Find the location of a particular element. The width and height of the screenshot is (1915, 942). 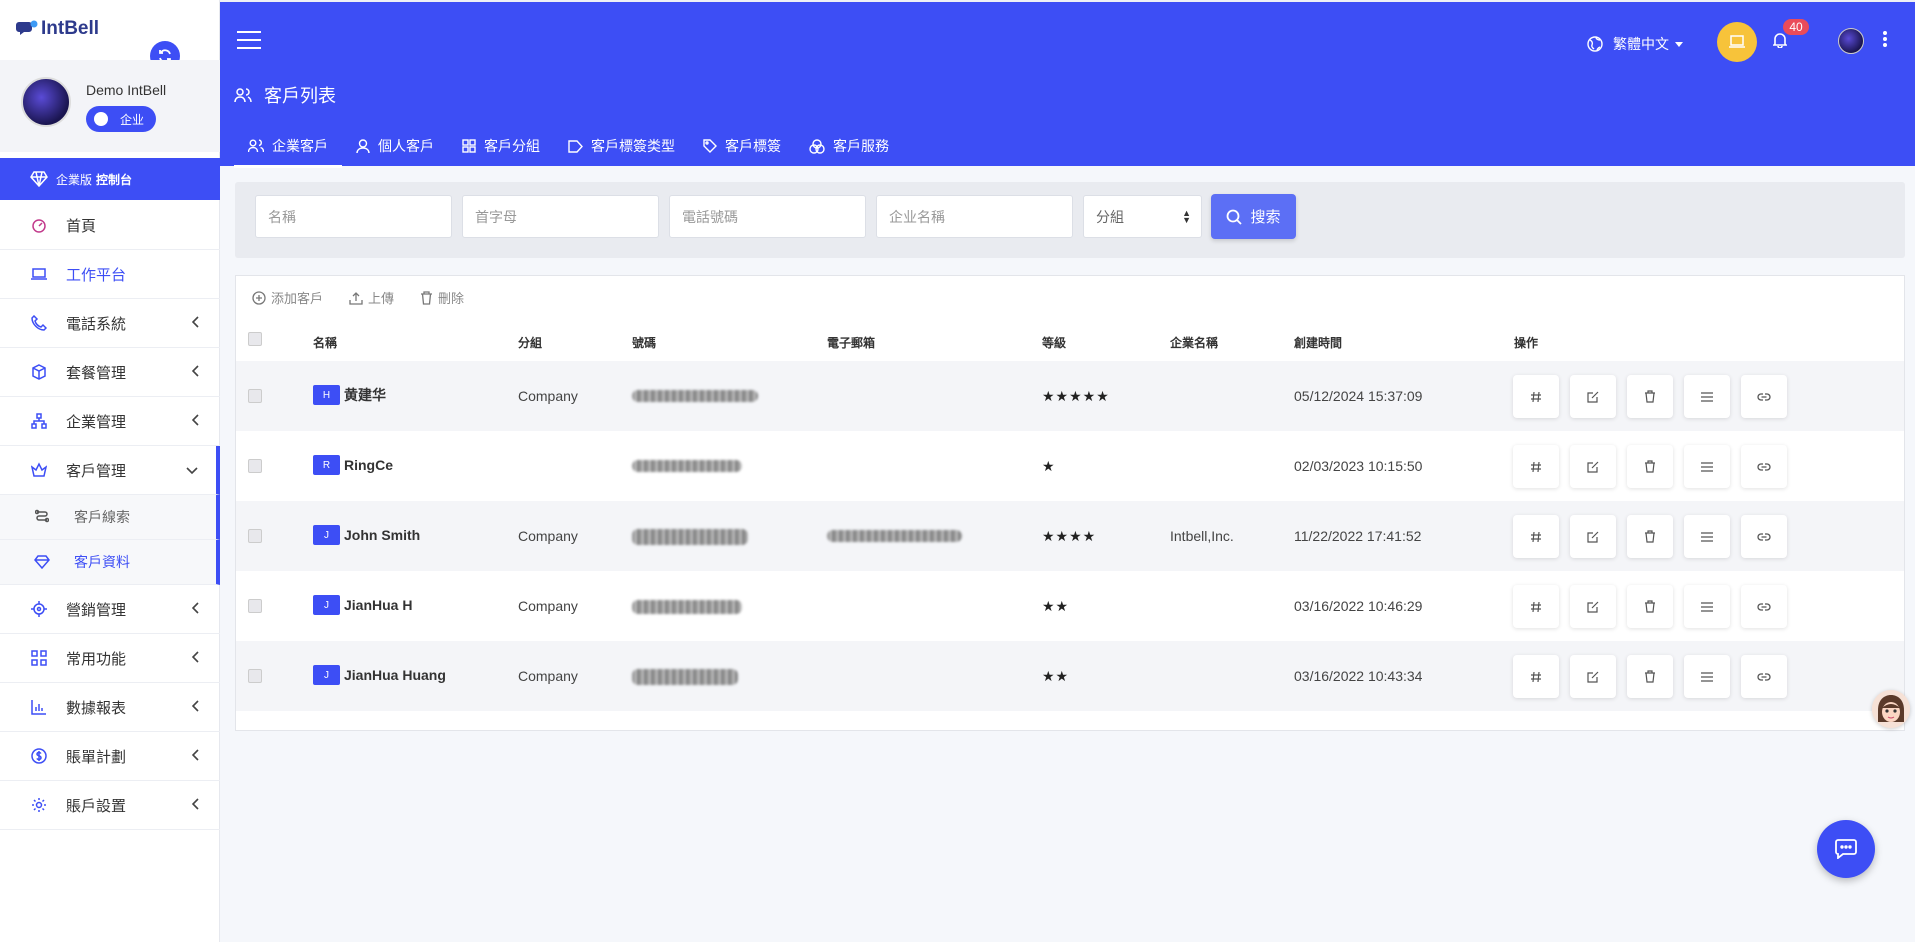

customer-name-cell: J John Smith is located at coordinates (366, 535).